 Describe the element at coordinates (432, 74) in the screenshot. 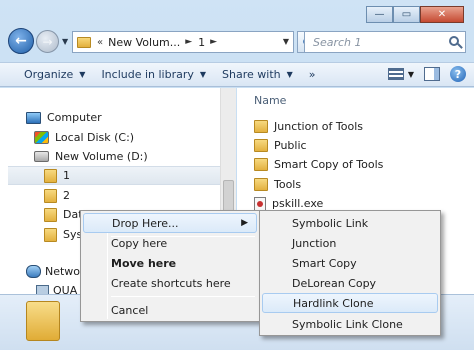

I see `preview-pane-icon` at that location.